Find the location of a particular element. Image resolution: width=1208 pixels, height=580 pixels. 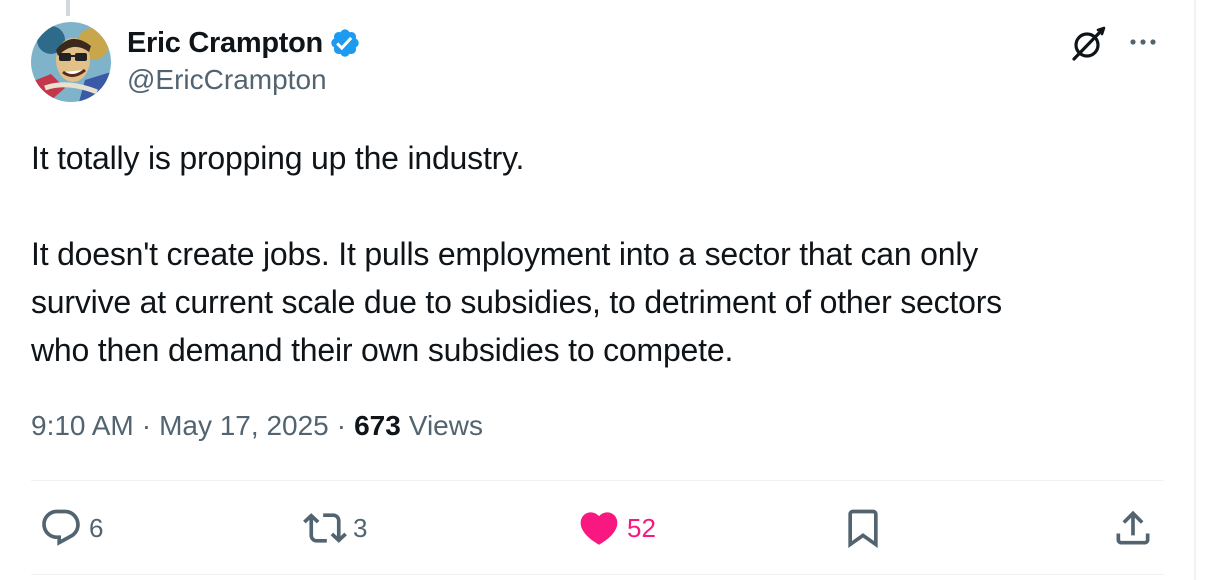

share-button is located at coordinates (1133, 528).